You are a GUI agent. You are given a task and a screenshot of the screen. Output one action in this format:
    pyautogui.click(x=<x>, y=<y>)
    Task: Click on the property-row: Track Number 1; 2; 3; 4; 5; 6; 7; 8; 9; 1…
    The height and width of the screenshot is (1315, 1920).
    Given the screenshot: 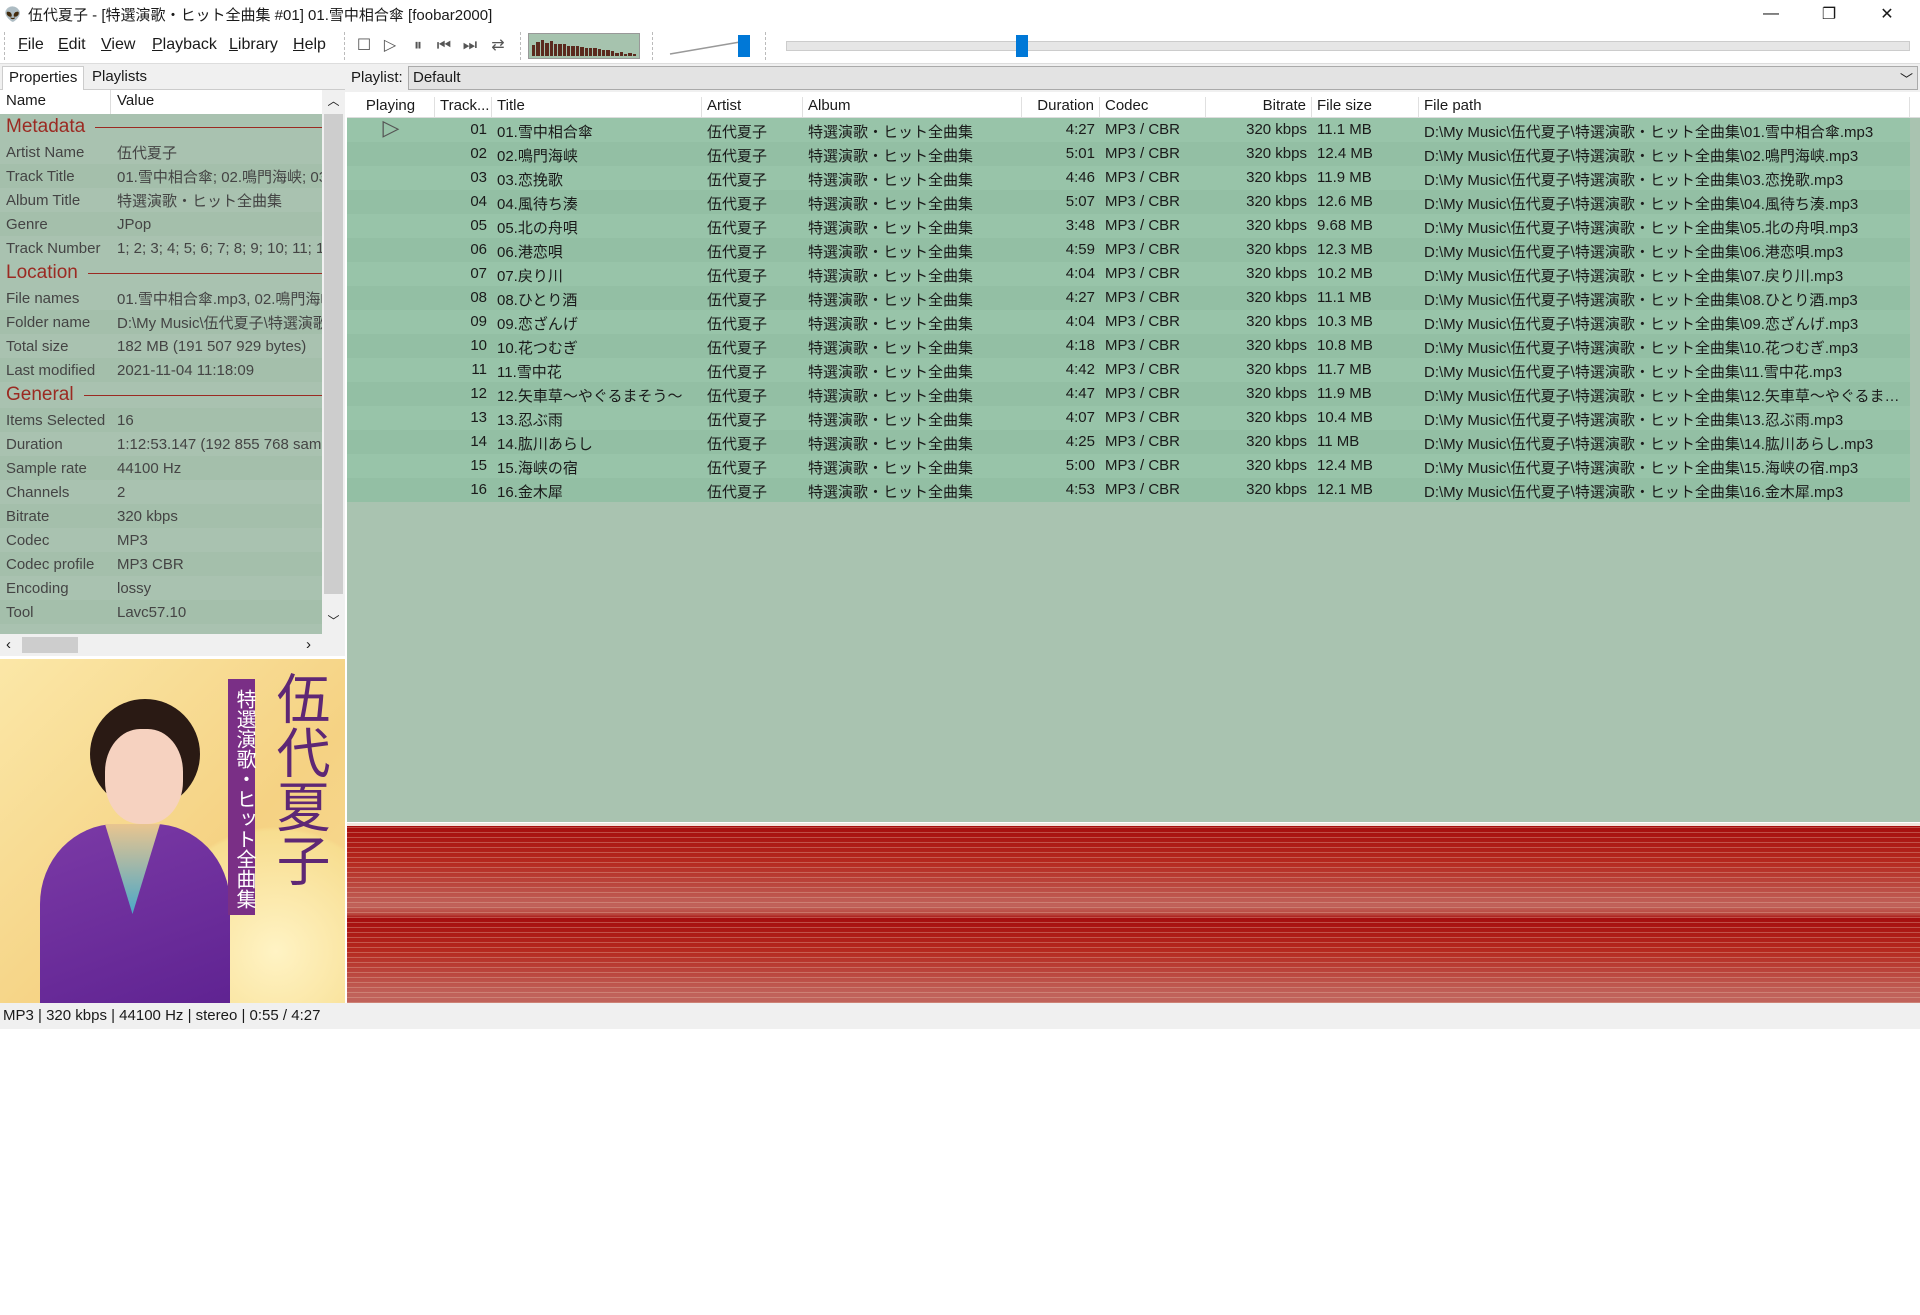 What is the action you would take?
    pyautogui.click(x=161, y=248)
    